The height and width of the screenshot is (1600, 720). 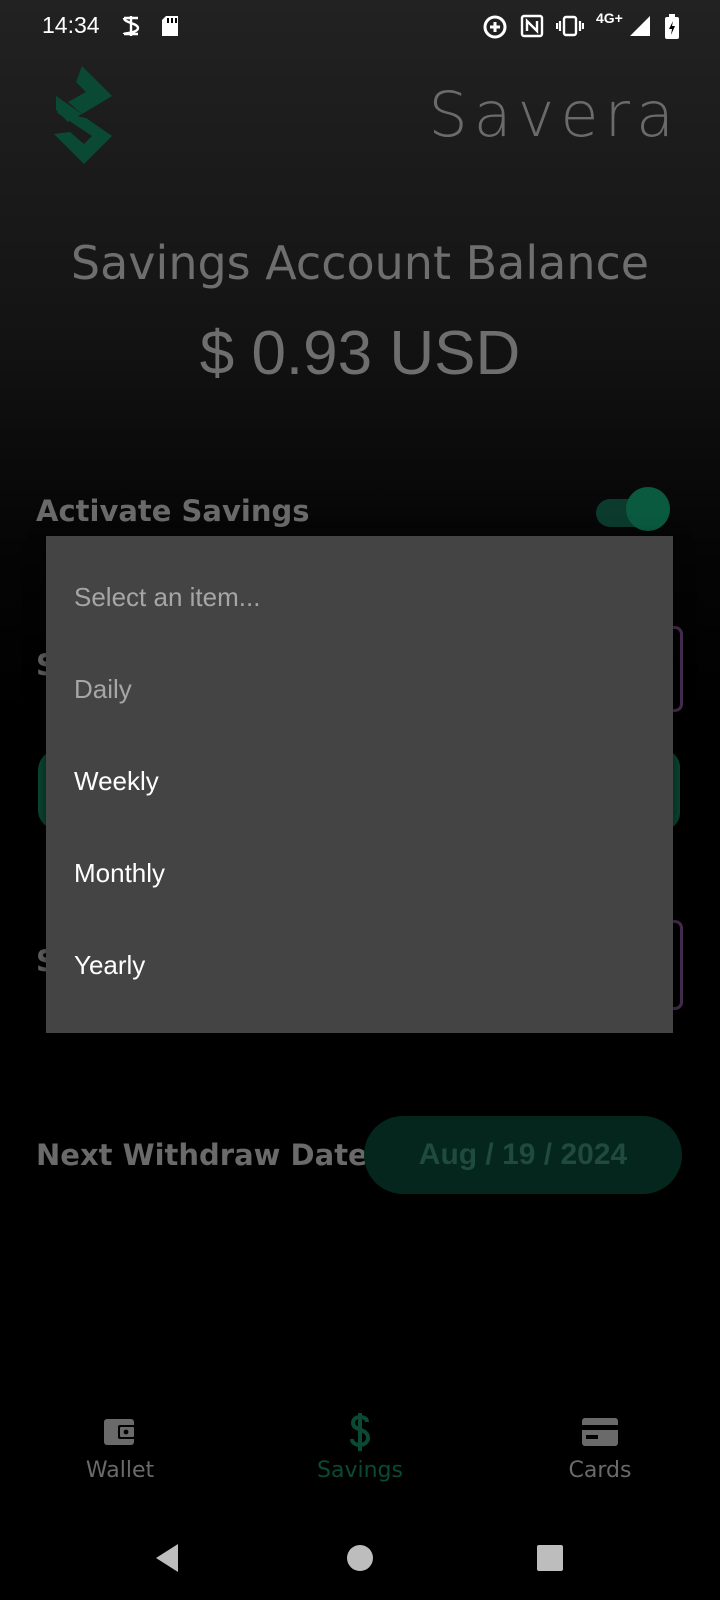 I want to click on activate-savings-label: Activate Savings, so click(x=173, y=511).